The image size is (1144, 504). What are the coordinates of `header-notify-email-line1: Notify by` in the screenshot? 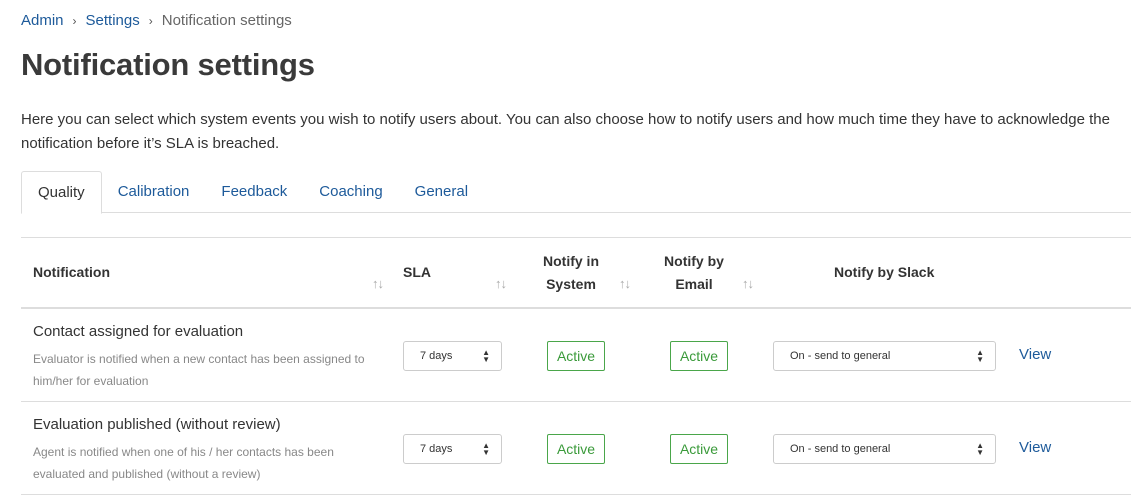 It's located at (694, 261).